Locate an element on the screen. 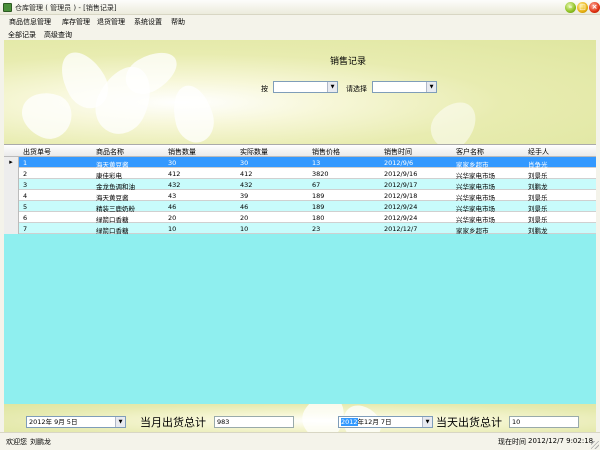  cell-sale-qty: 30 is located at coordinates (172, 163).